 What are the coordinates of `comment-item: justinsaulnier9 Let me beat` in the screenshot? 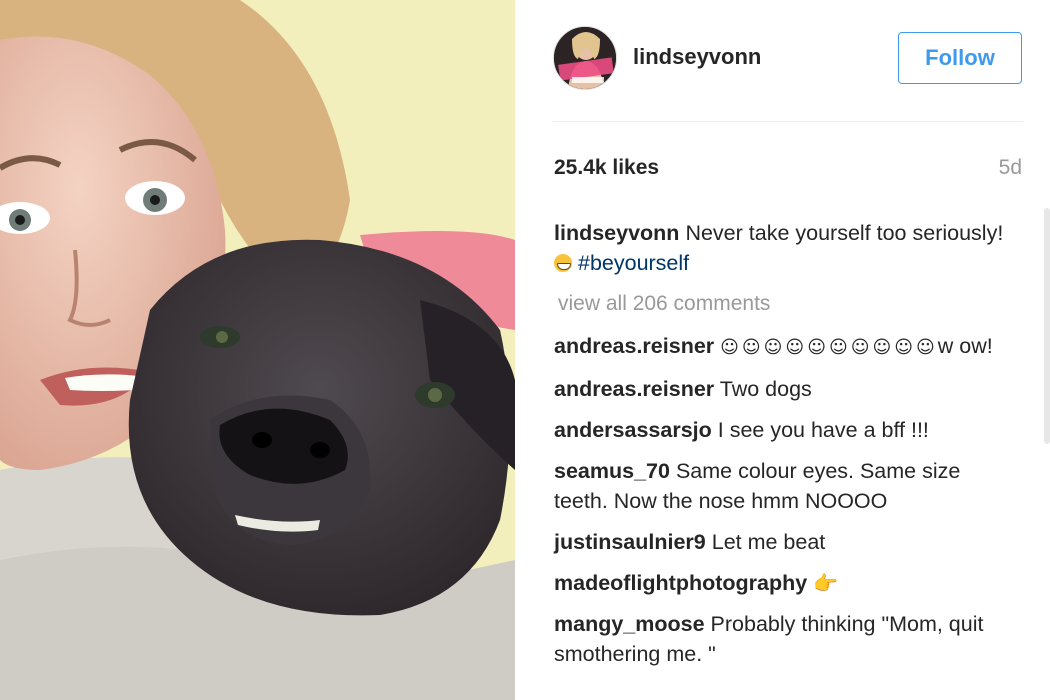 It's located at (779, 542).